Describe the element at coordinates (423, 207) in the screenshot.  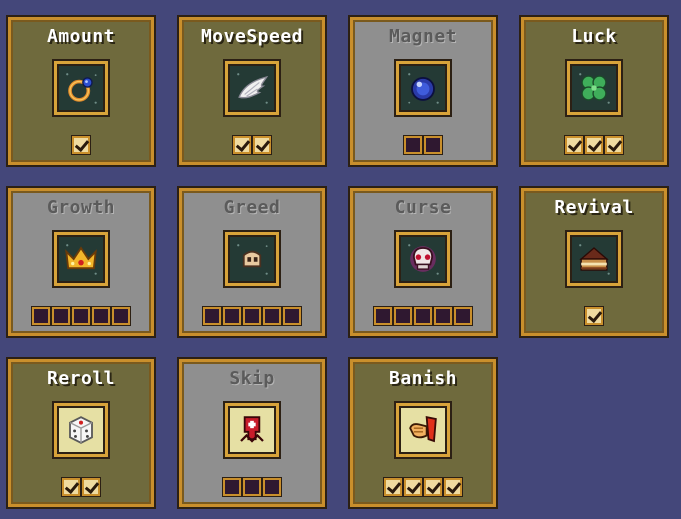
I see `card-title: Curse` at that location.